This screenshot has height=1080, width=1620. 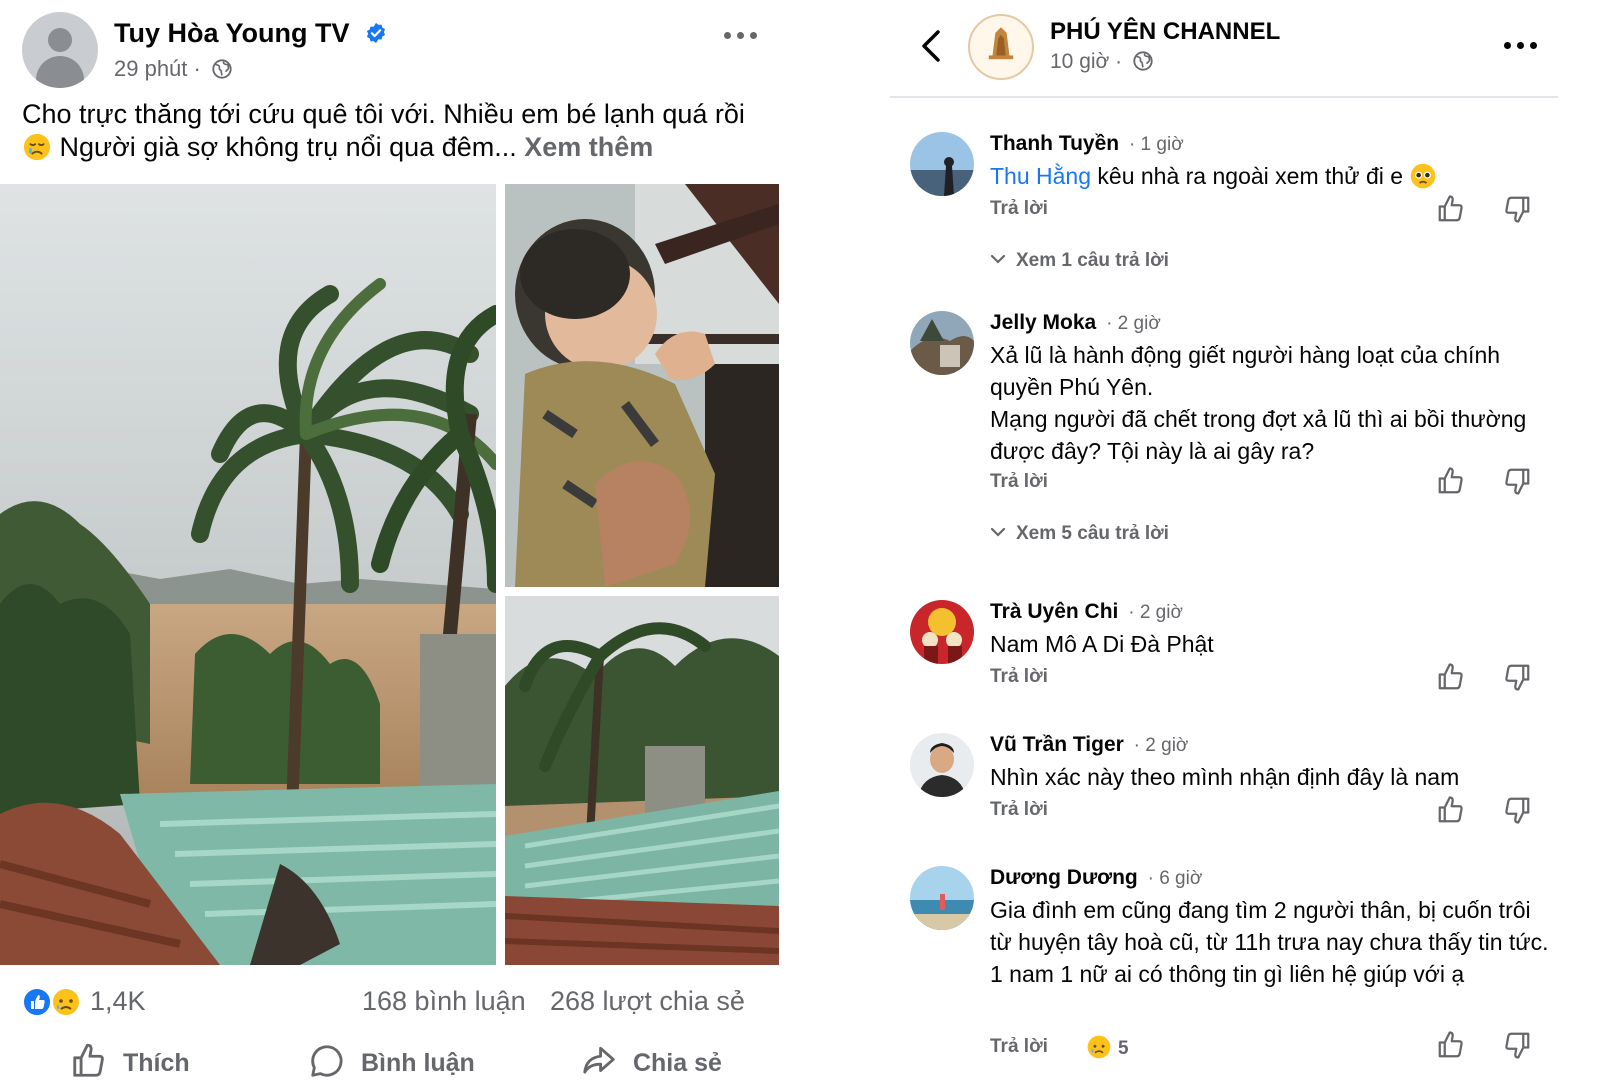 What do you see at coordinates (376, 33) in the screenshot?
I see `verified-badge-icon` at bounding box center [376, 33].